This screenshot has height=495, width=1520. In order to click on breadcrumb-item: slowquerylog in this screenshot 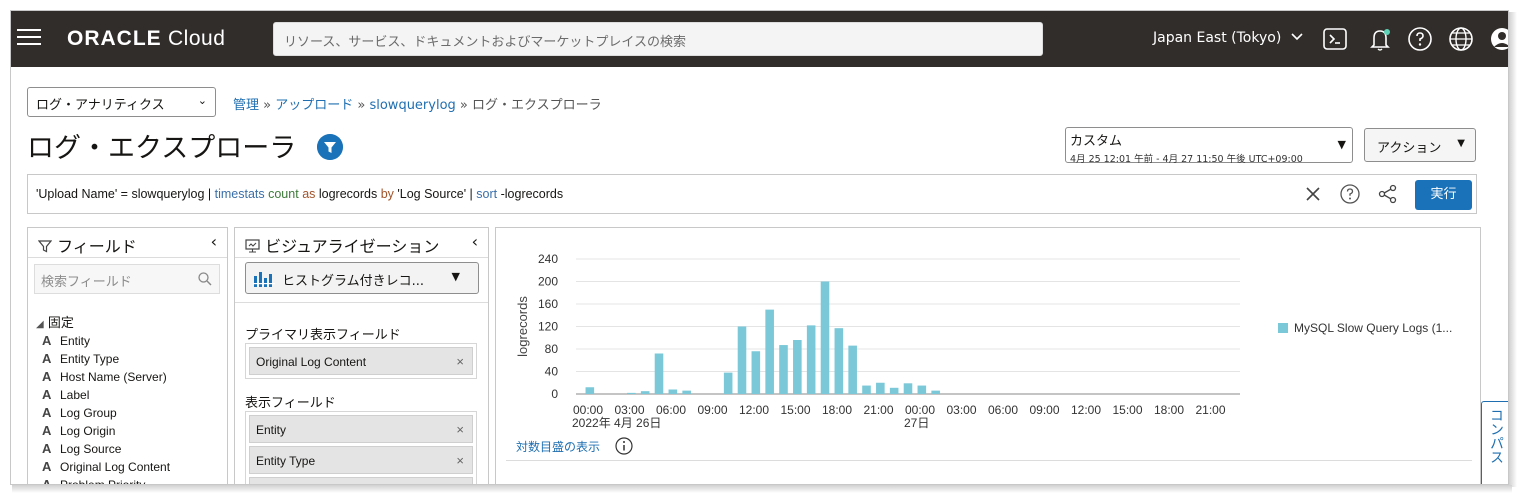, I will do `click(412, 105)`.